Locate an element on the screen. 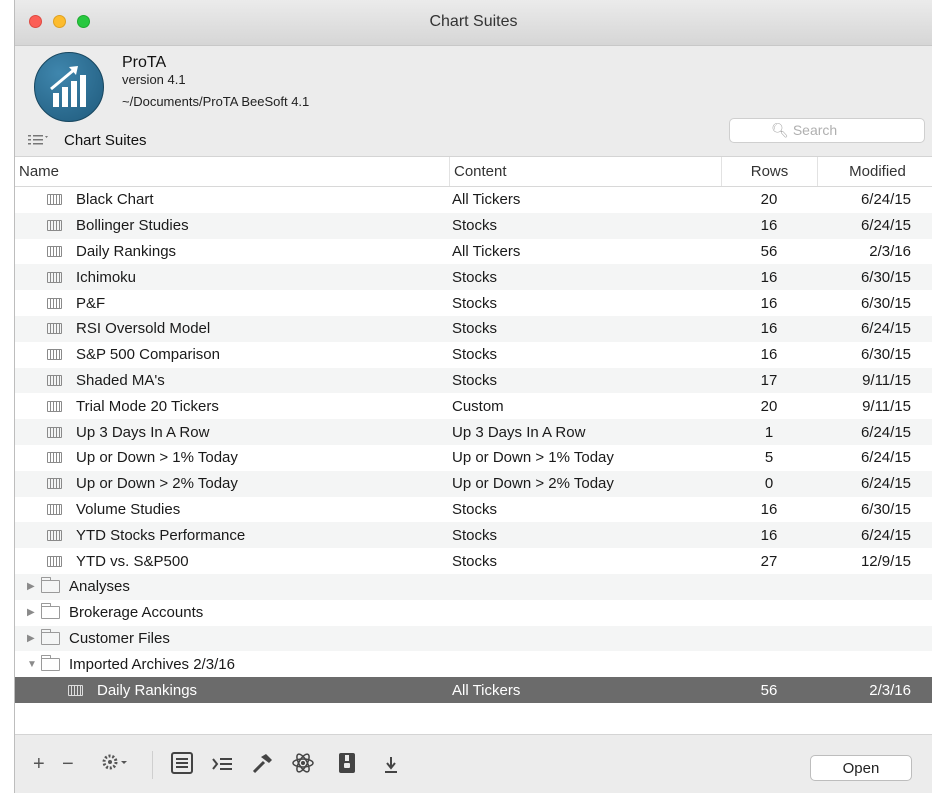 Image resolution: width=932 pixels, height=793 pixels. folder-name: Brokerage Accounts is located at coordinates (136, 613).